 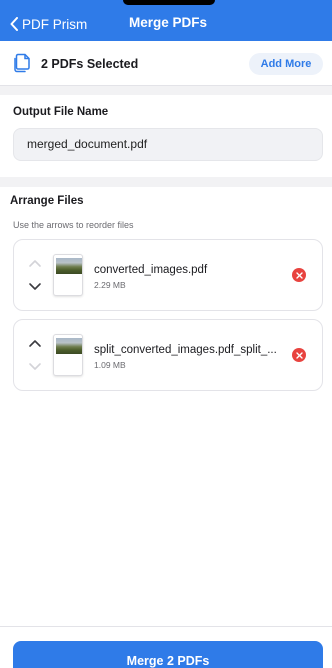 I want to click on output-label: Output File Name, so click(x=61, y=112).